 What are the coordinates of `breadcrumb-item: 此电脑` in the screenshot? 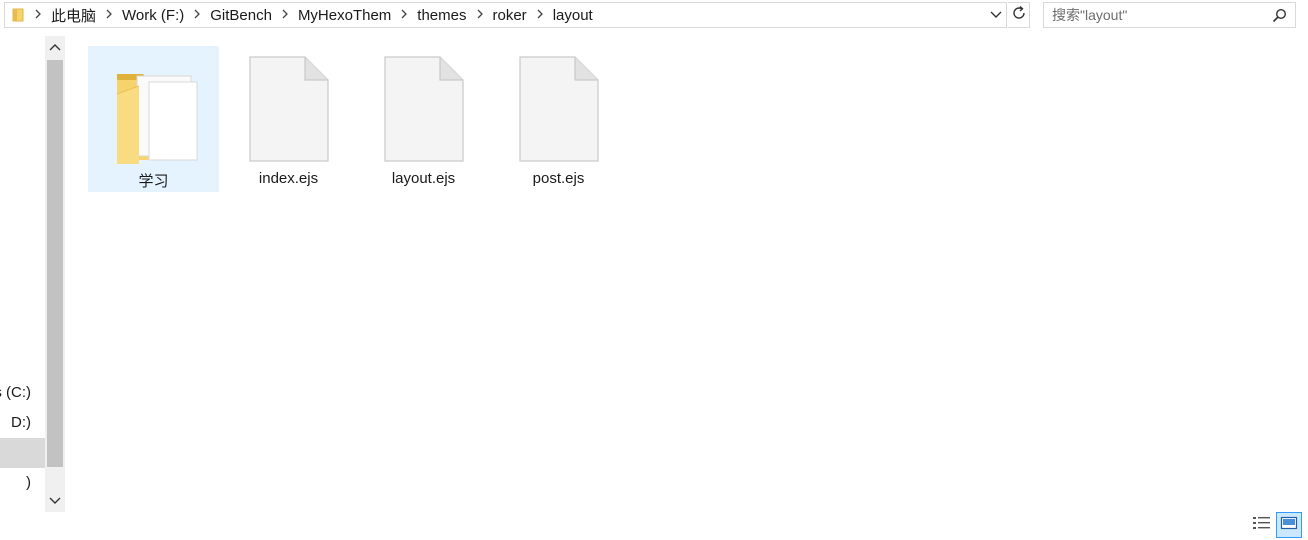 It's located at (73, 15).